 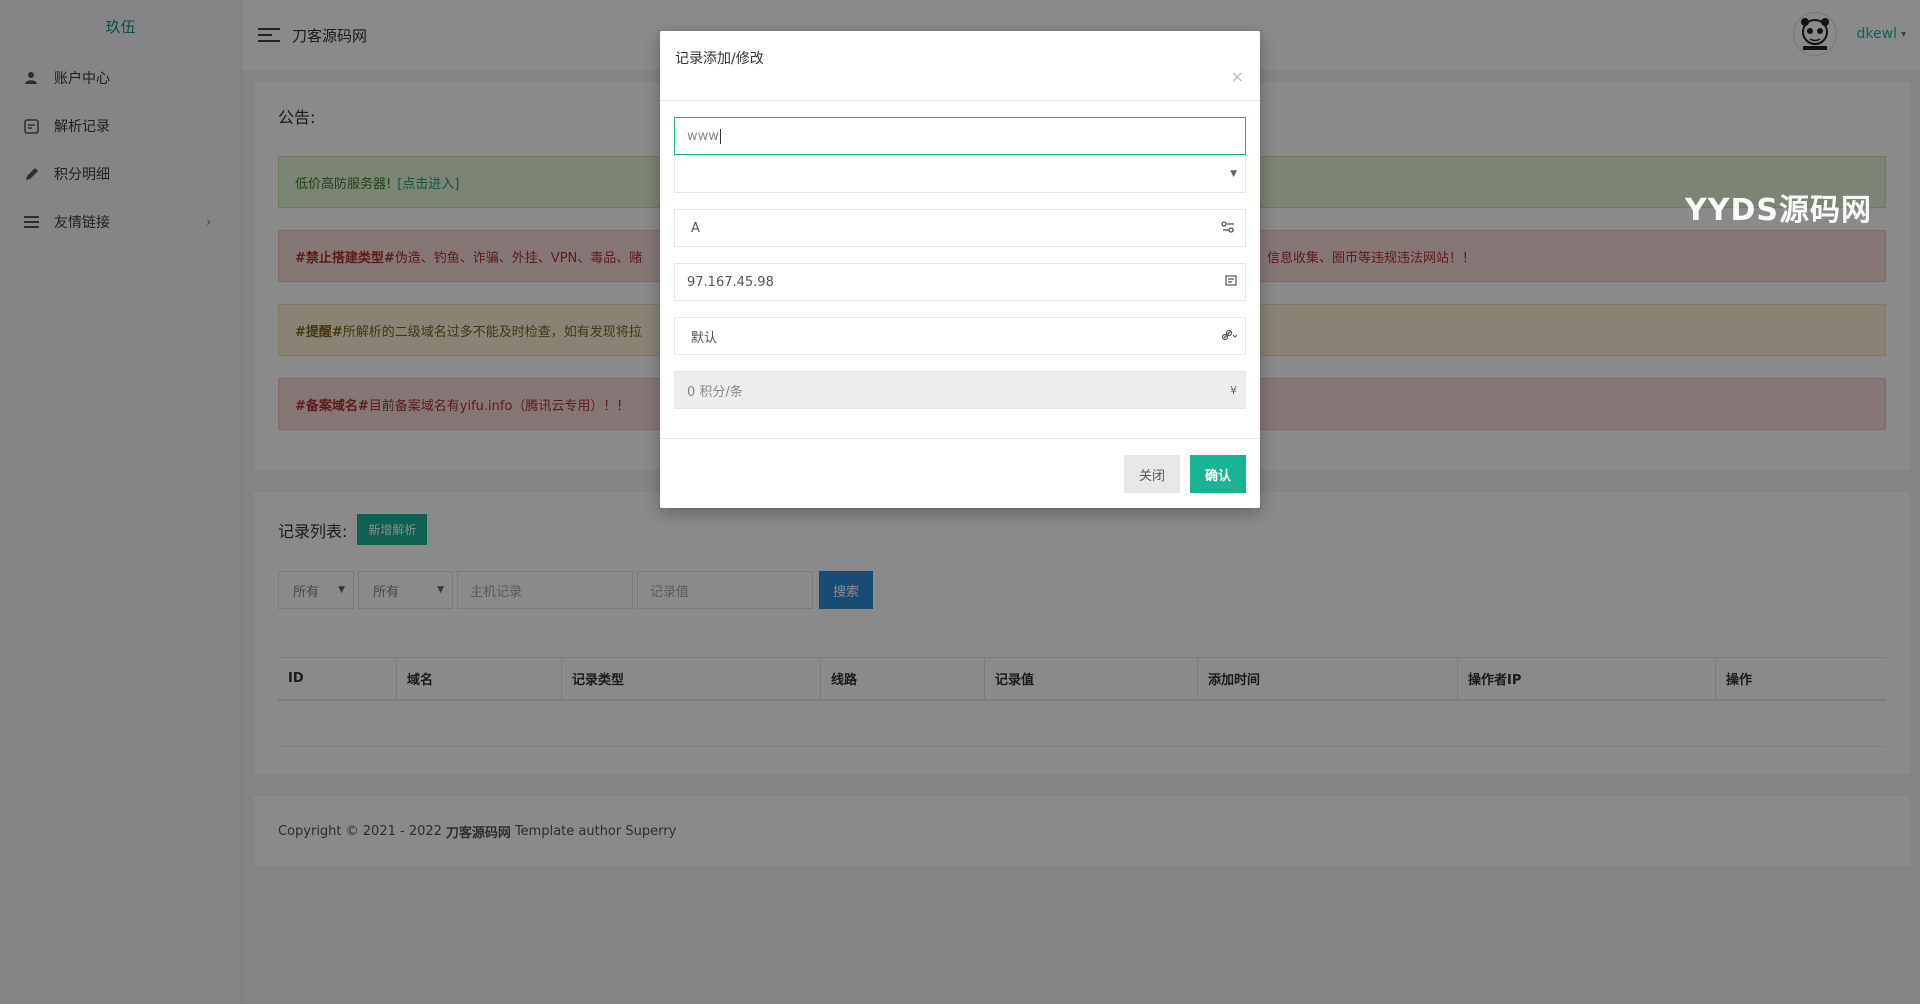 What do you see at coordinates (960, 174) in the screenshot?
I see `domain-select: ▼` at bounding box center [960, 174].